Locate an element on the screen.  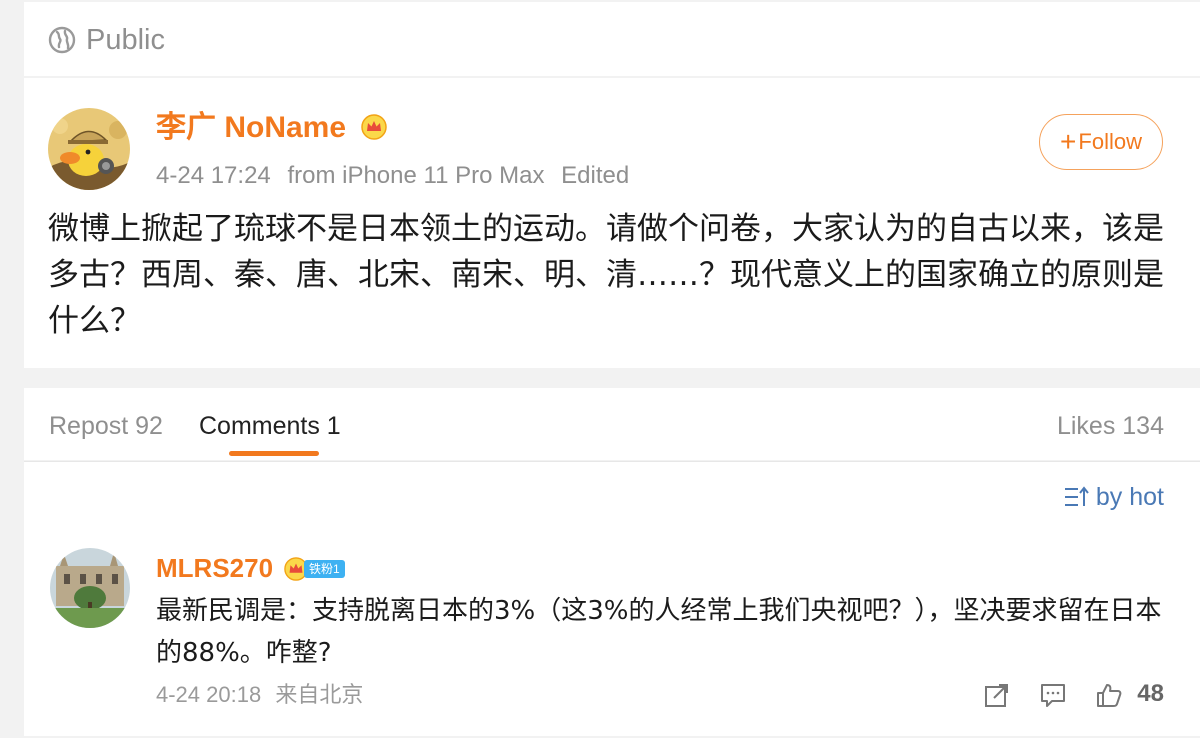
tab-likes: Likes 134 is located at coordinates (1110, 426).